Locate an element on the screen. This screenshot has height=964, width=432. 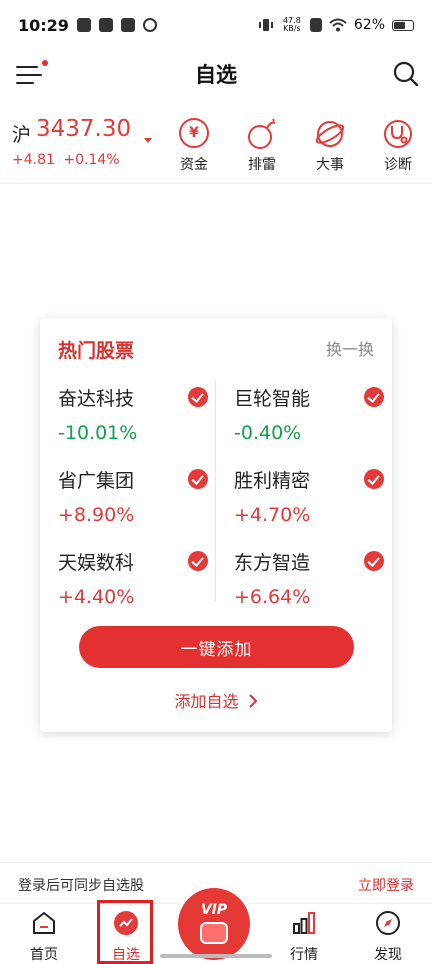
stock-change: -10.01% is located at coordinates (98, 433).